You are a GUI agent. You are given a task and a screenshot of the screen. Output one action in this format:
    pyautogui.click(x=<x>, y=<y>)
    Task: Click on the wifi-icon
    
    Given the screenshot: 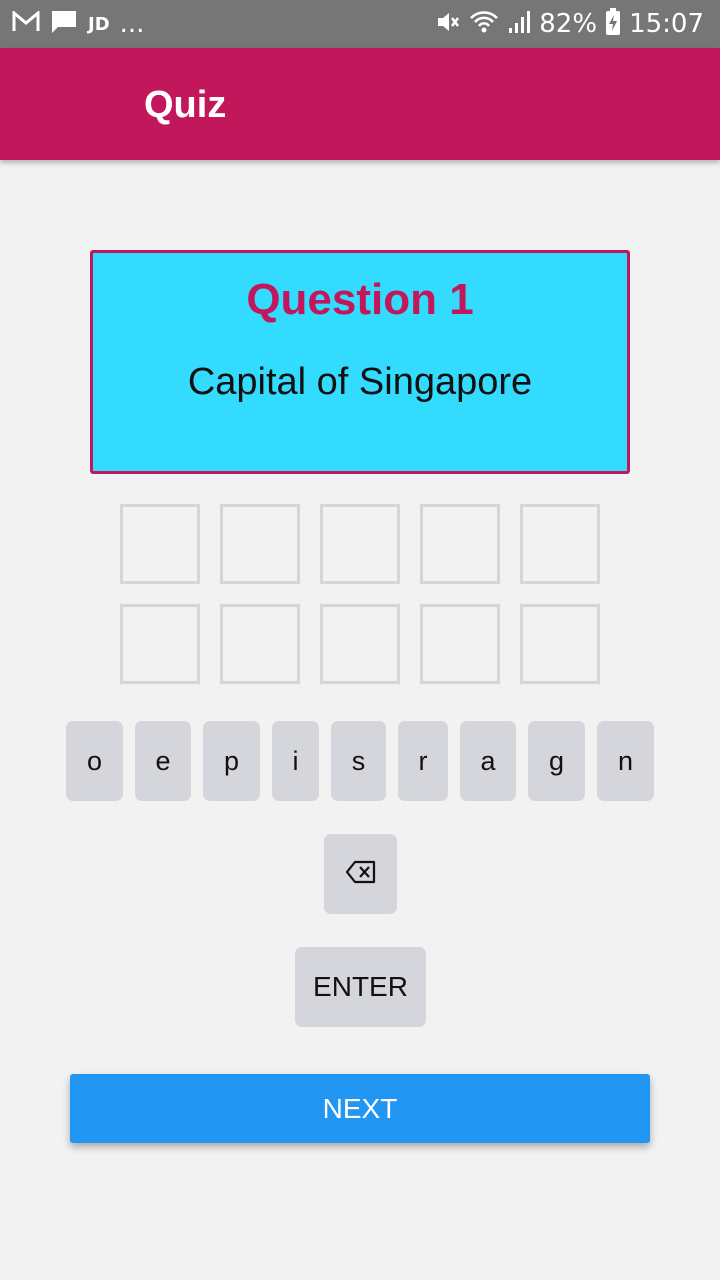 What is the action you would take?
    pyautogui.click(x=484, y=24)
    